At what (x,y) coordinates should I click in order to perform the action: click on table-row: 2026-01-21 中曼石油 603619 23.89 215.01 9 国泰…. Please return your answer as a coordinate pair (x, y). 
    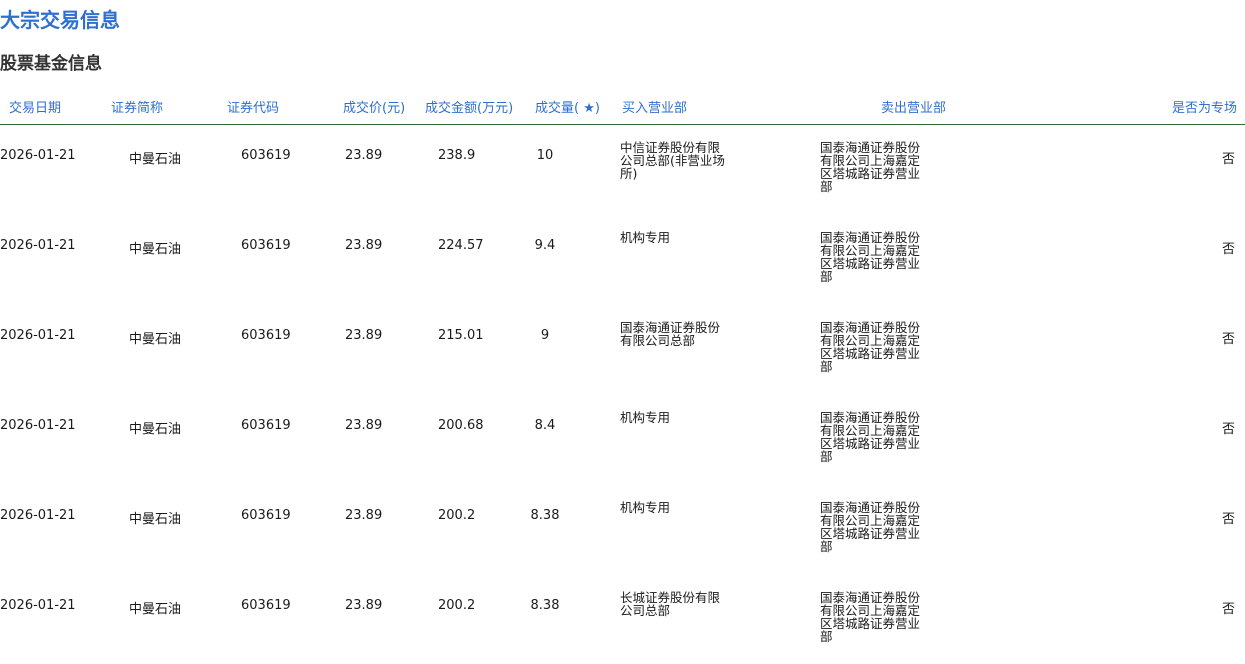
    Looking at the image, I should click on (622, 343).